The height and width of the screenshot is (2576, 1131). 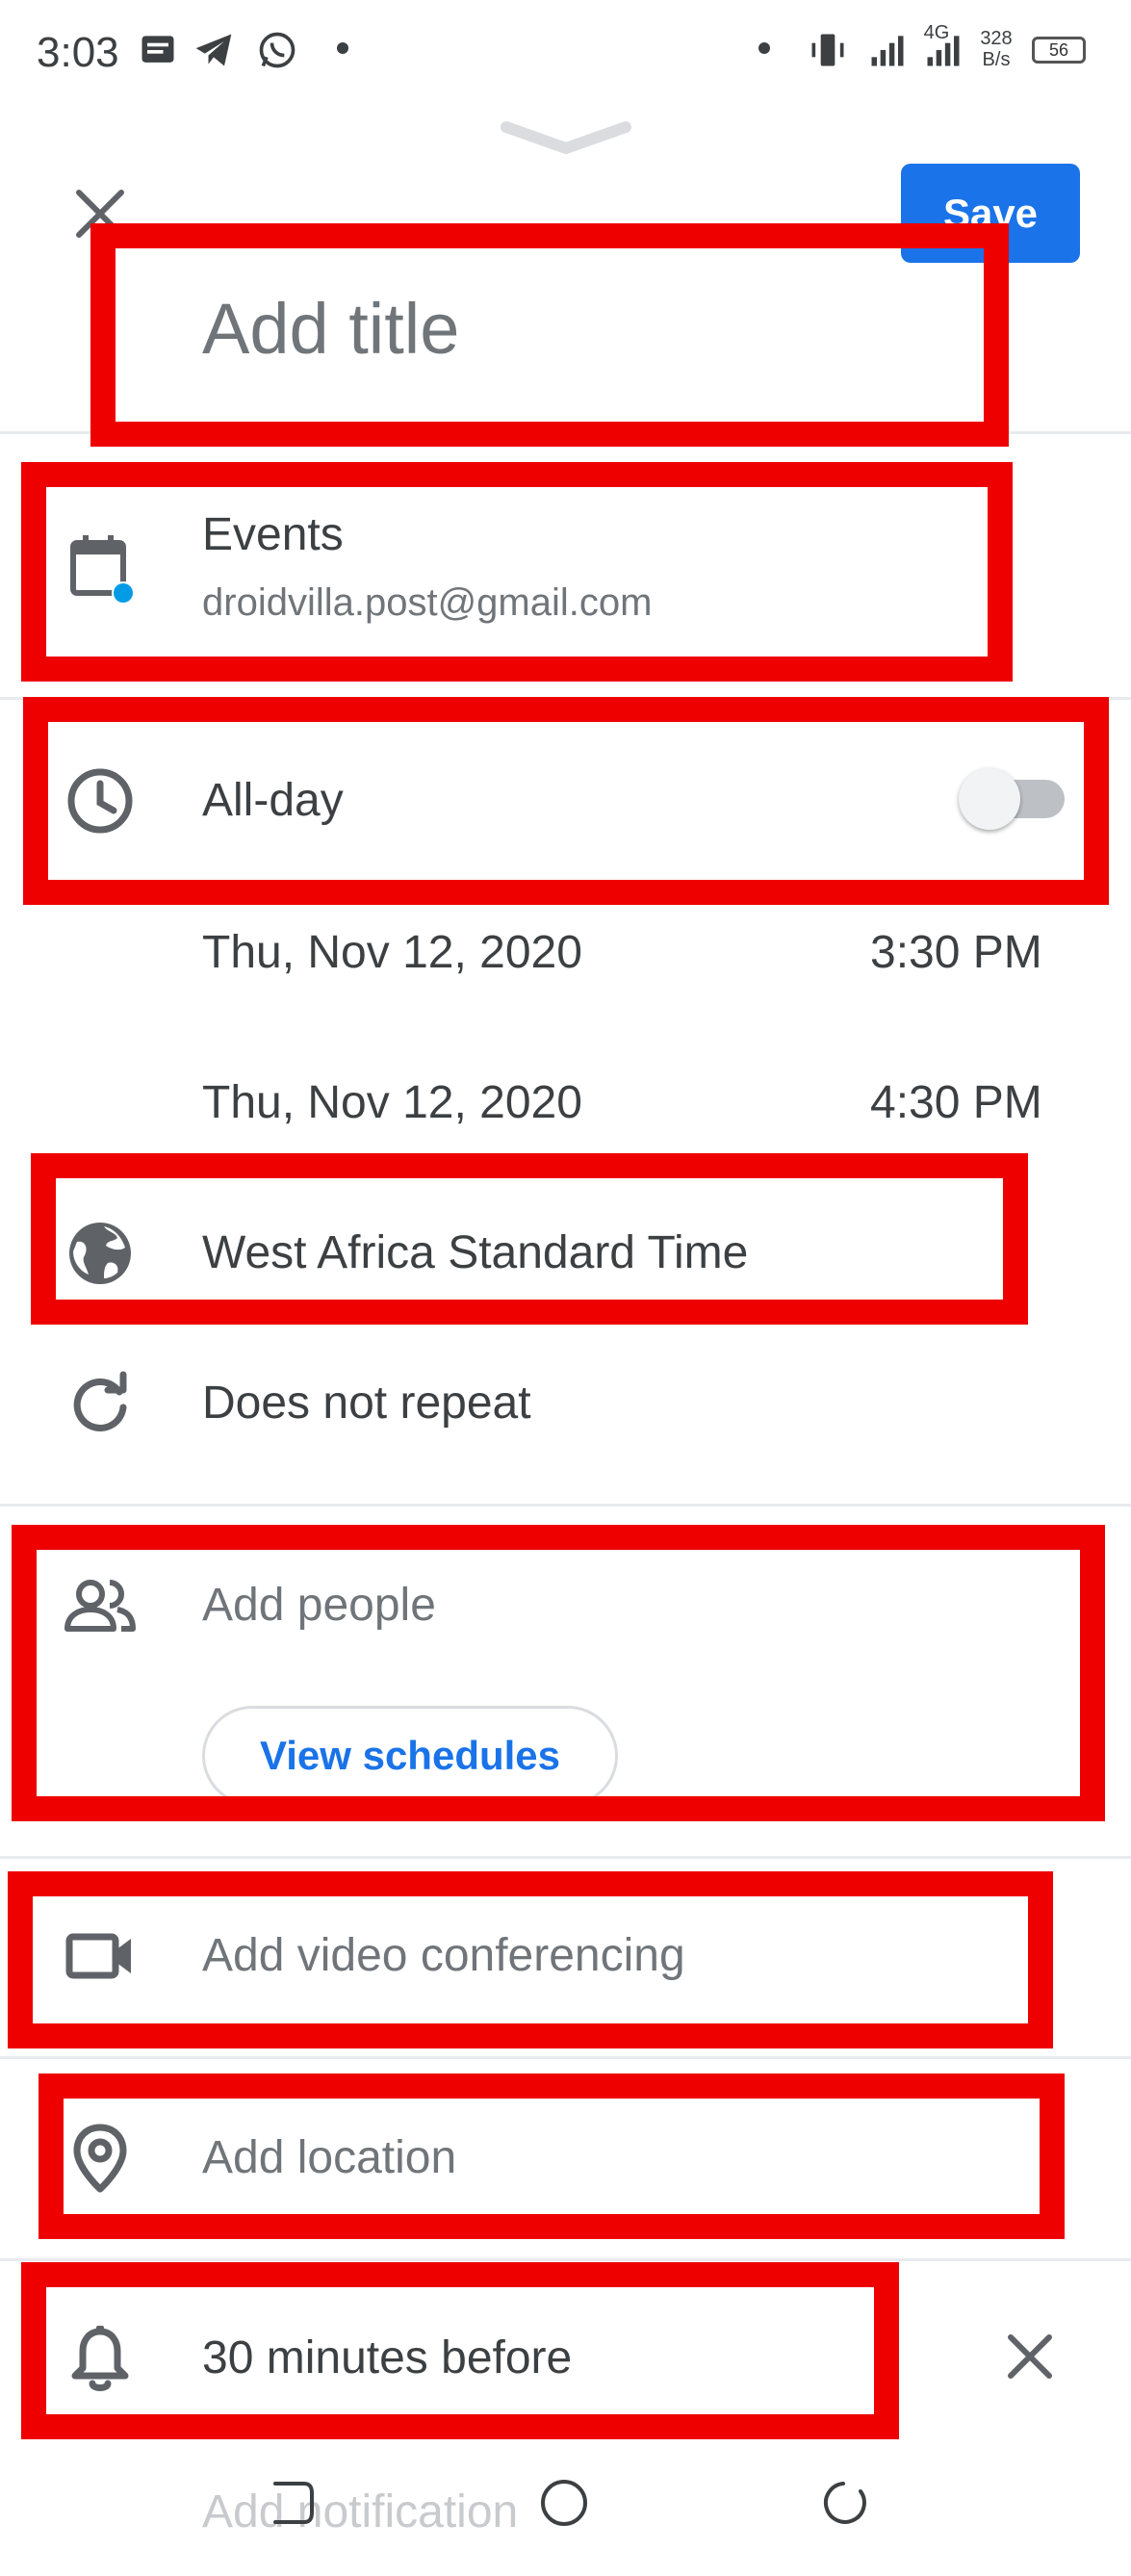 I want to click on network-type-label: 4G, so click(x=936, y=32).